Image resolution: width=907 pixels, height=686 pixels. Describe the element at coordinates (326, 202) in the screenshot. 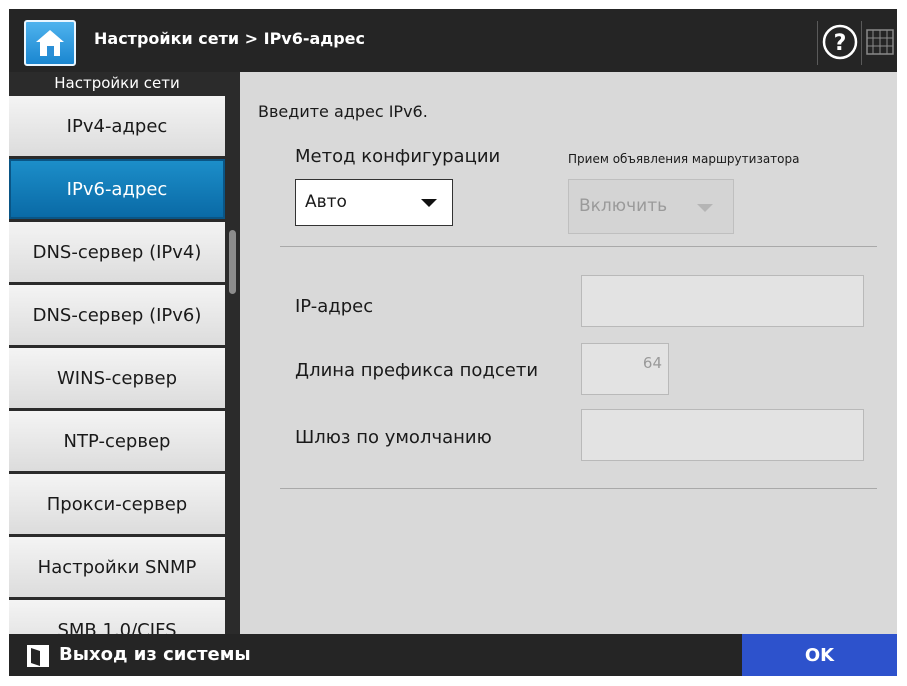

I see `config-method-value: Авто` at that location.